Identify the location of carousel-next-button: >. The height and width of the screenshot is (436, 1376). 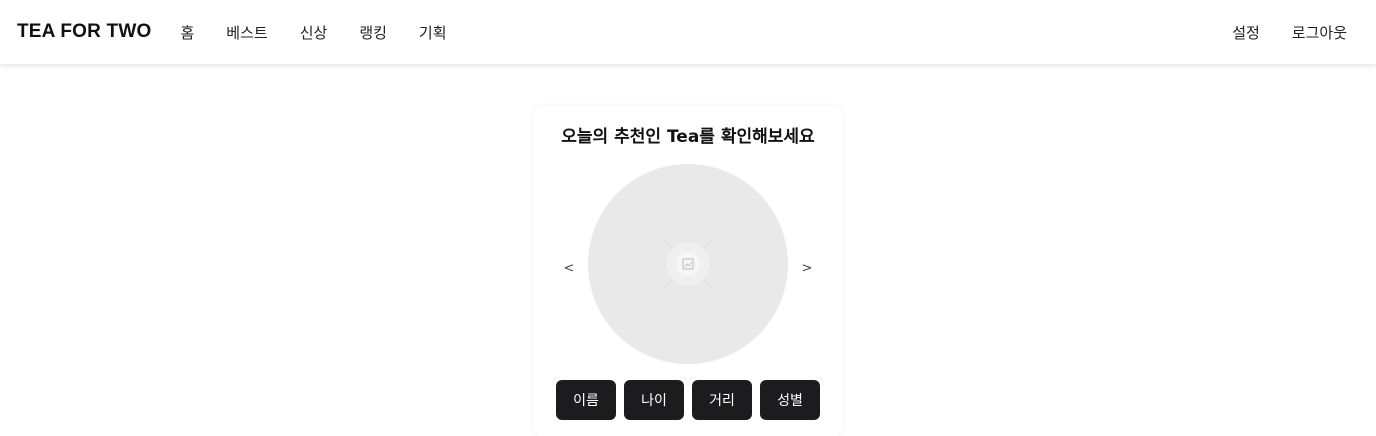
(807, 268).